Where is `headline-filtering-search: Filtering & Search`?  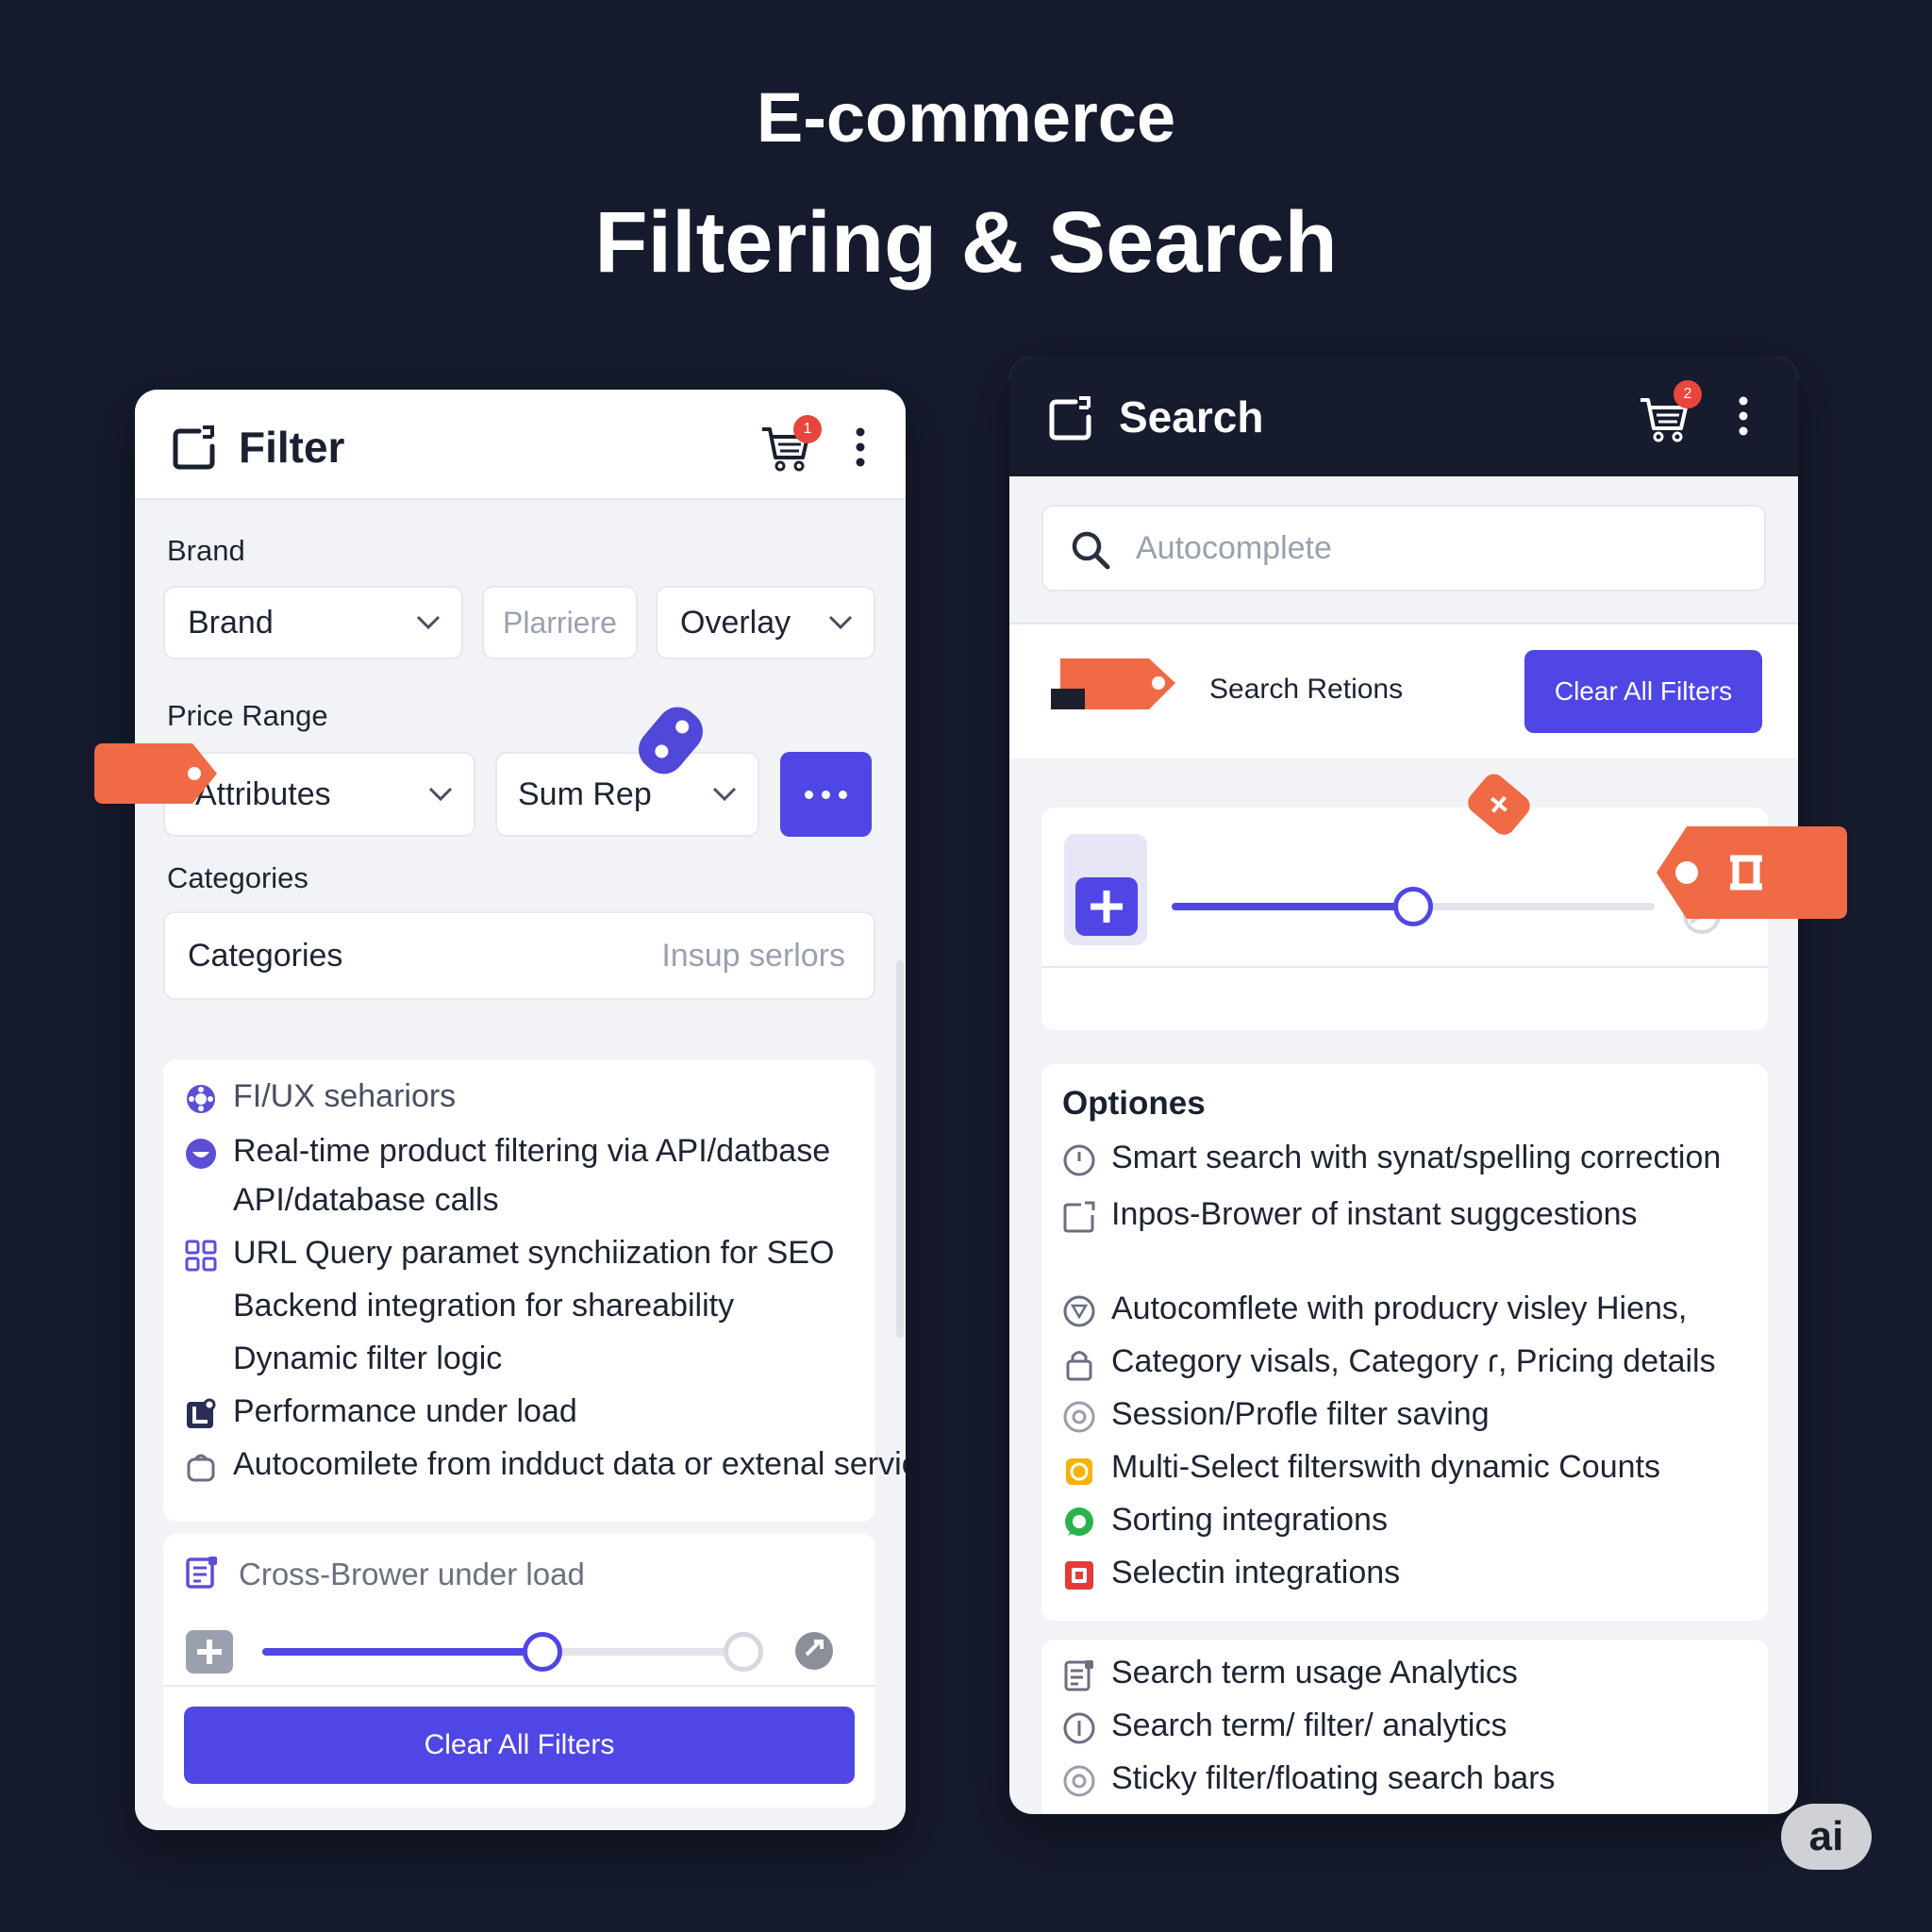
headline-filtering-search: Filtering & Search is located at coordinates (966, 243).